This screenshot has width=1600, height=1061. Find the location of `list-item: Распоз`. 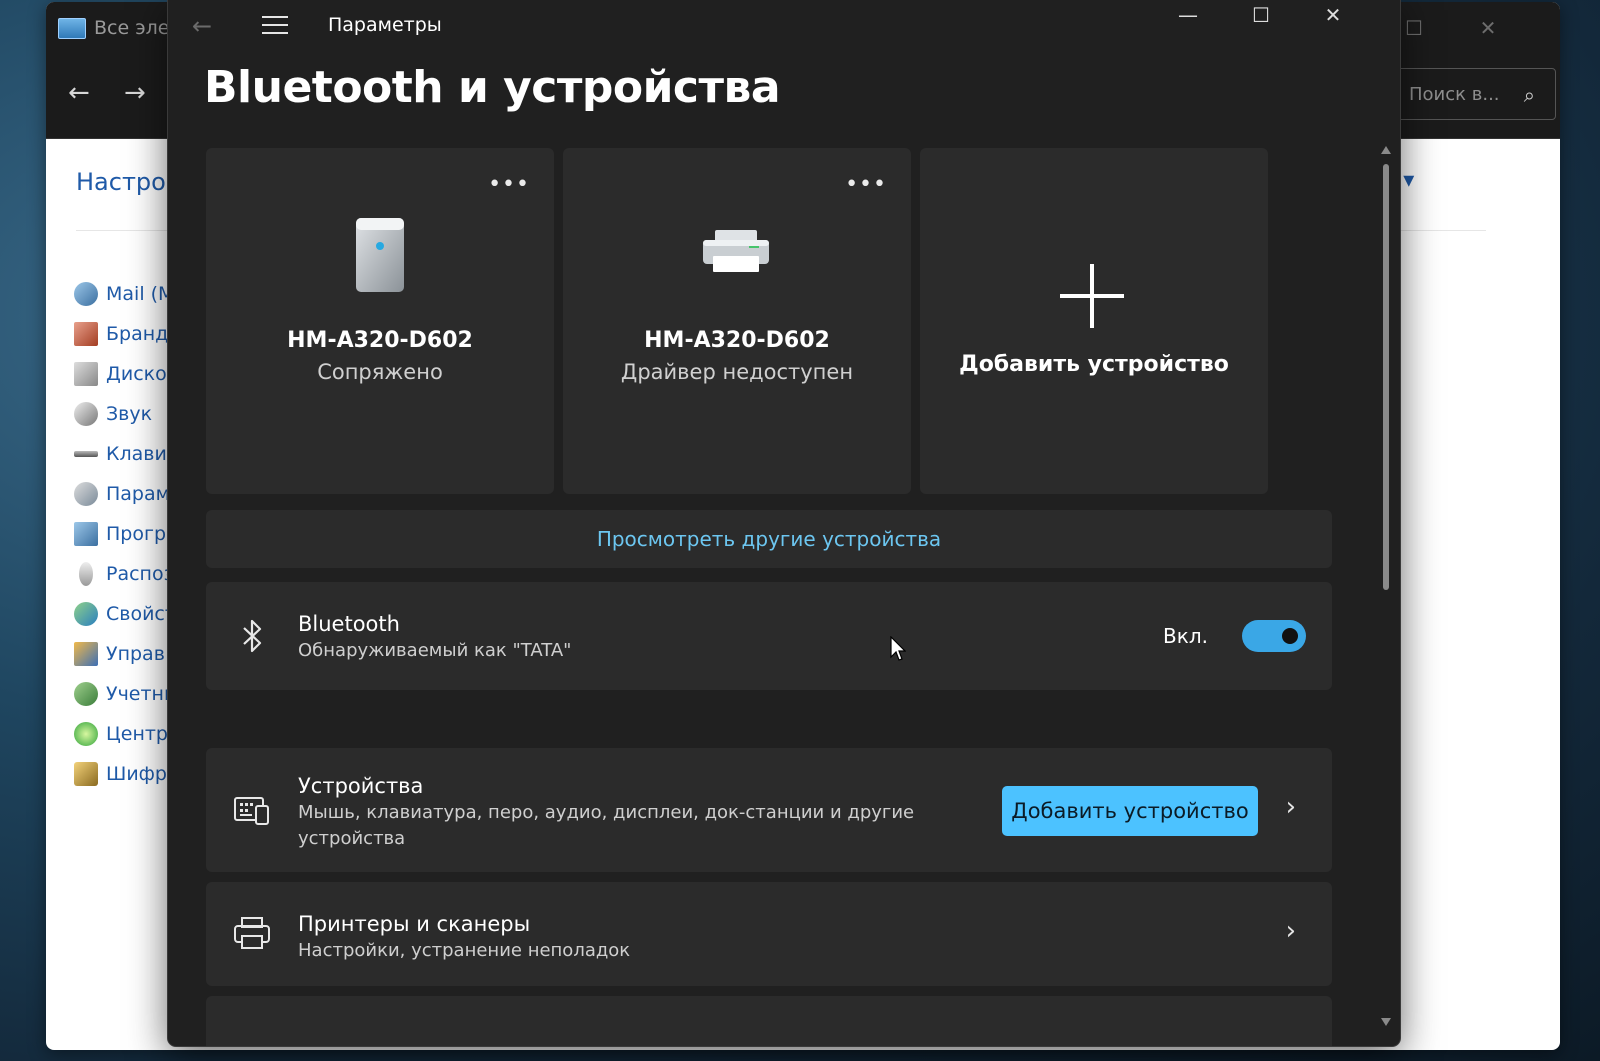

list-item: Распоз is located at coordinates (126, 574).